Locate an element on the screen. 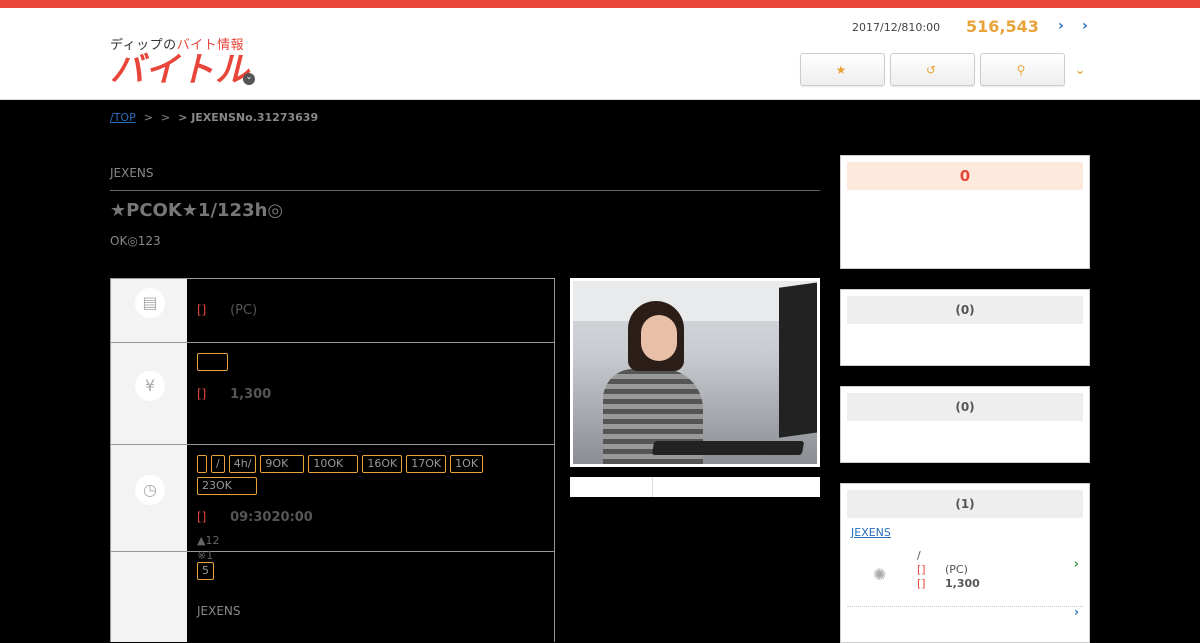  yen-icon: ¥ is located at coordinates (150, 386).